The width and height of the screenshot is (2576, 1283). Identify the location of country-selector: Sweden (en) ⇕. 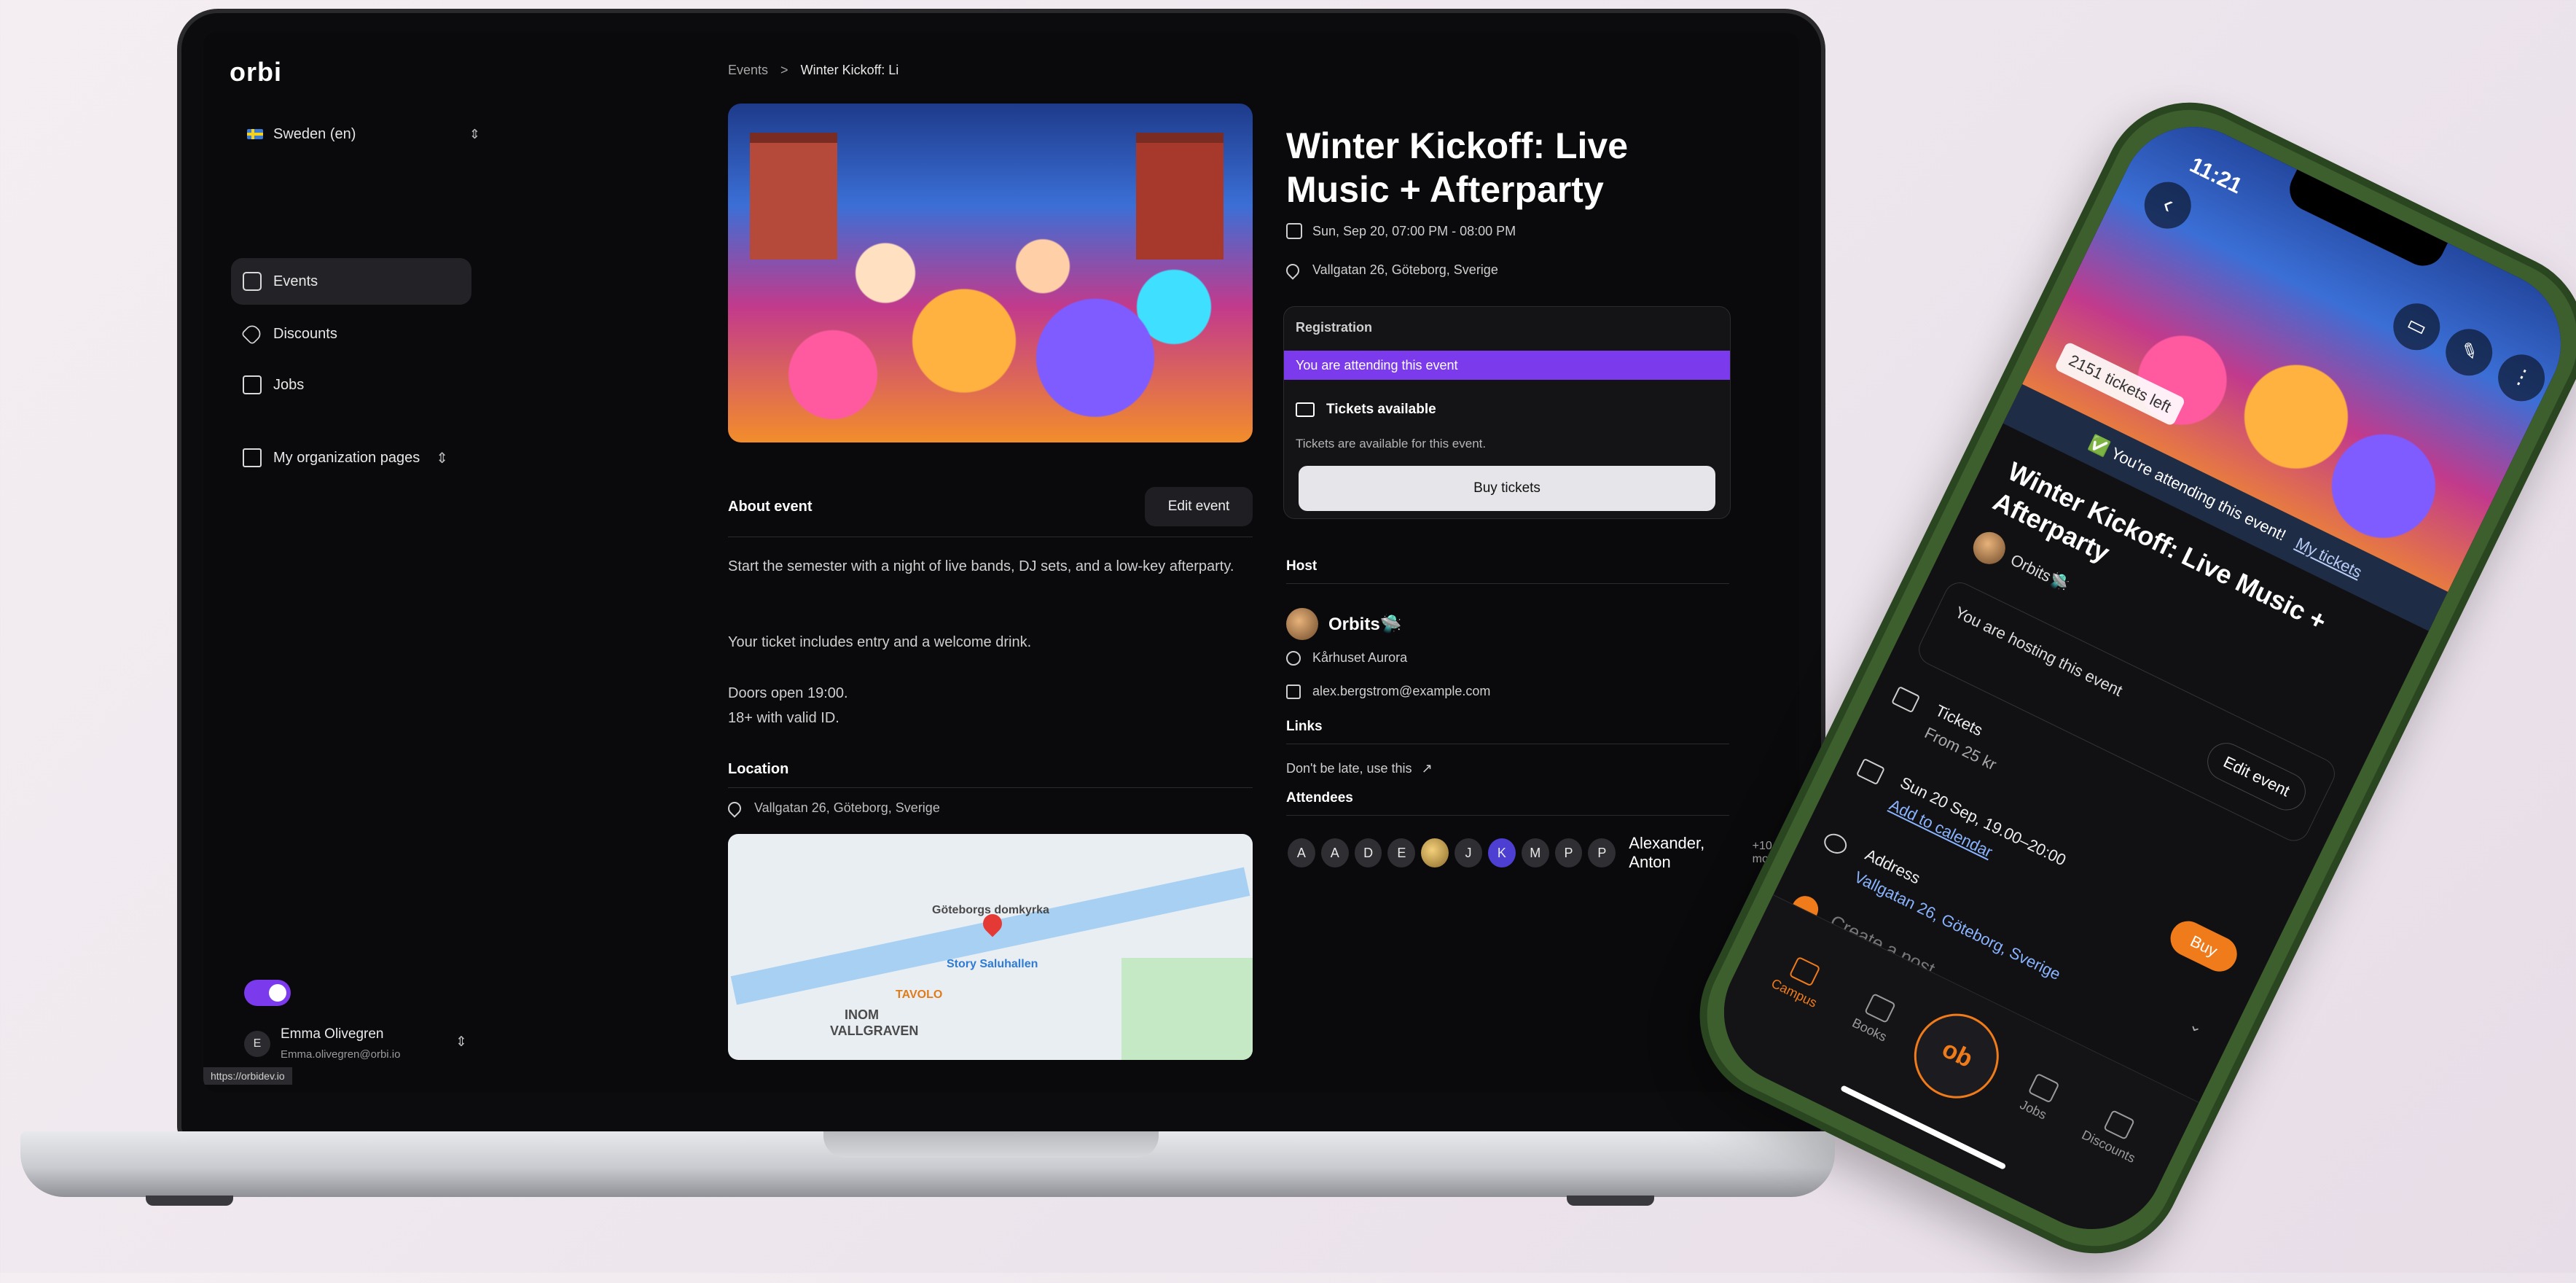
(363, 134).